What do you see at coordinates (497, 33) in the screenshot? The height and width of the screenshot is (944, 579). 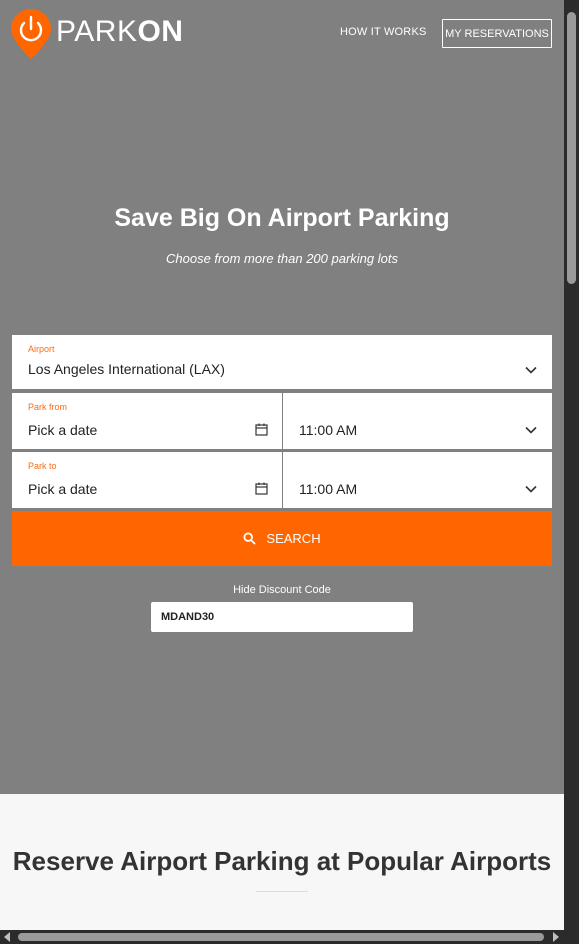 I see `my-reservations-button: MY RESERVATIONS` at bounding box center [497, 33].